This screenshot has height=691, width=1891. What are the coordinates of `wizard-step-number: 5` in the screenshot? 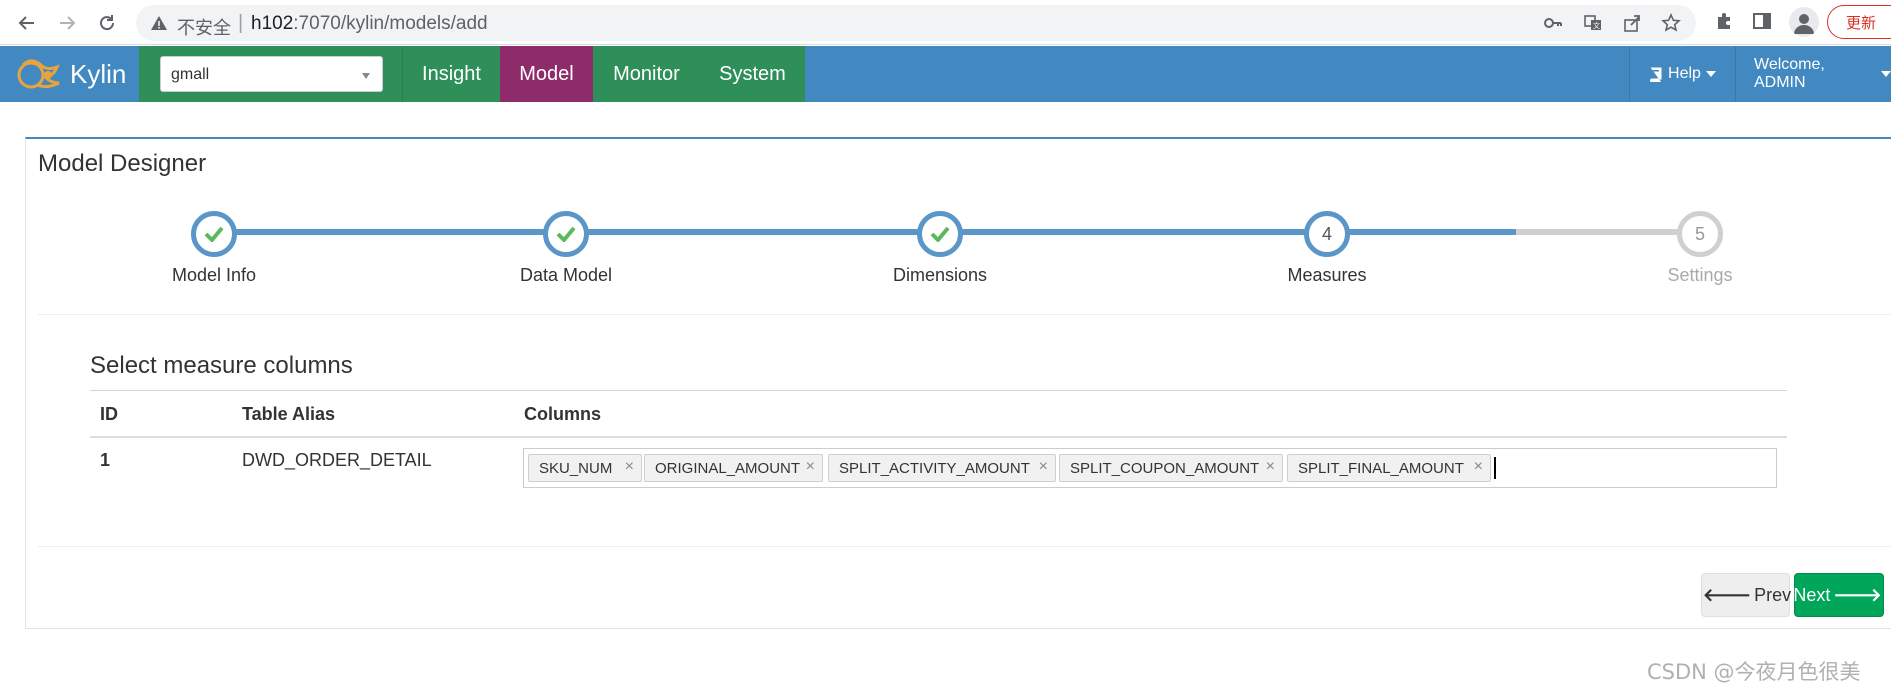 It's located at (1699, 233).